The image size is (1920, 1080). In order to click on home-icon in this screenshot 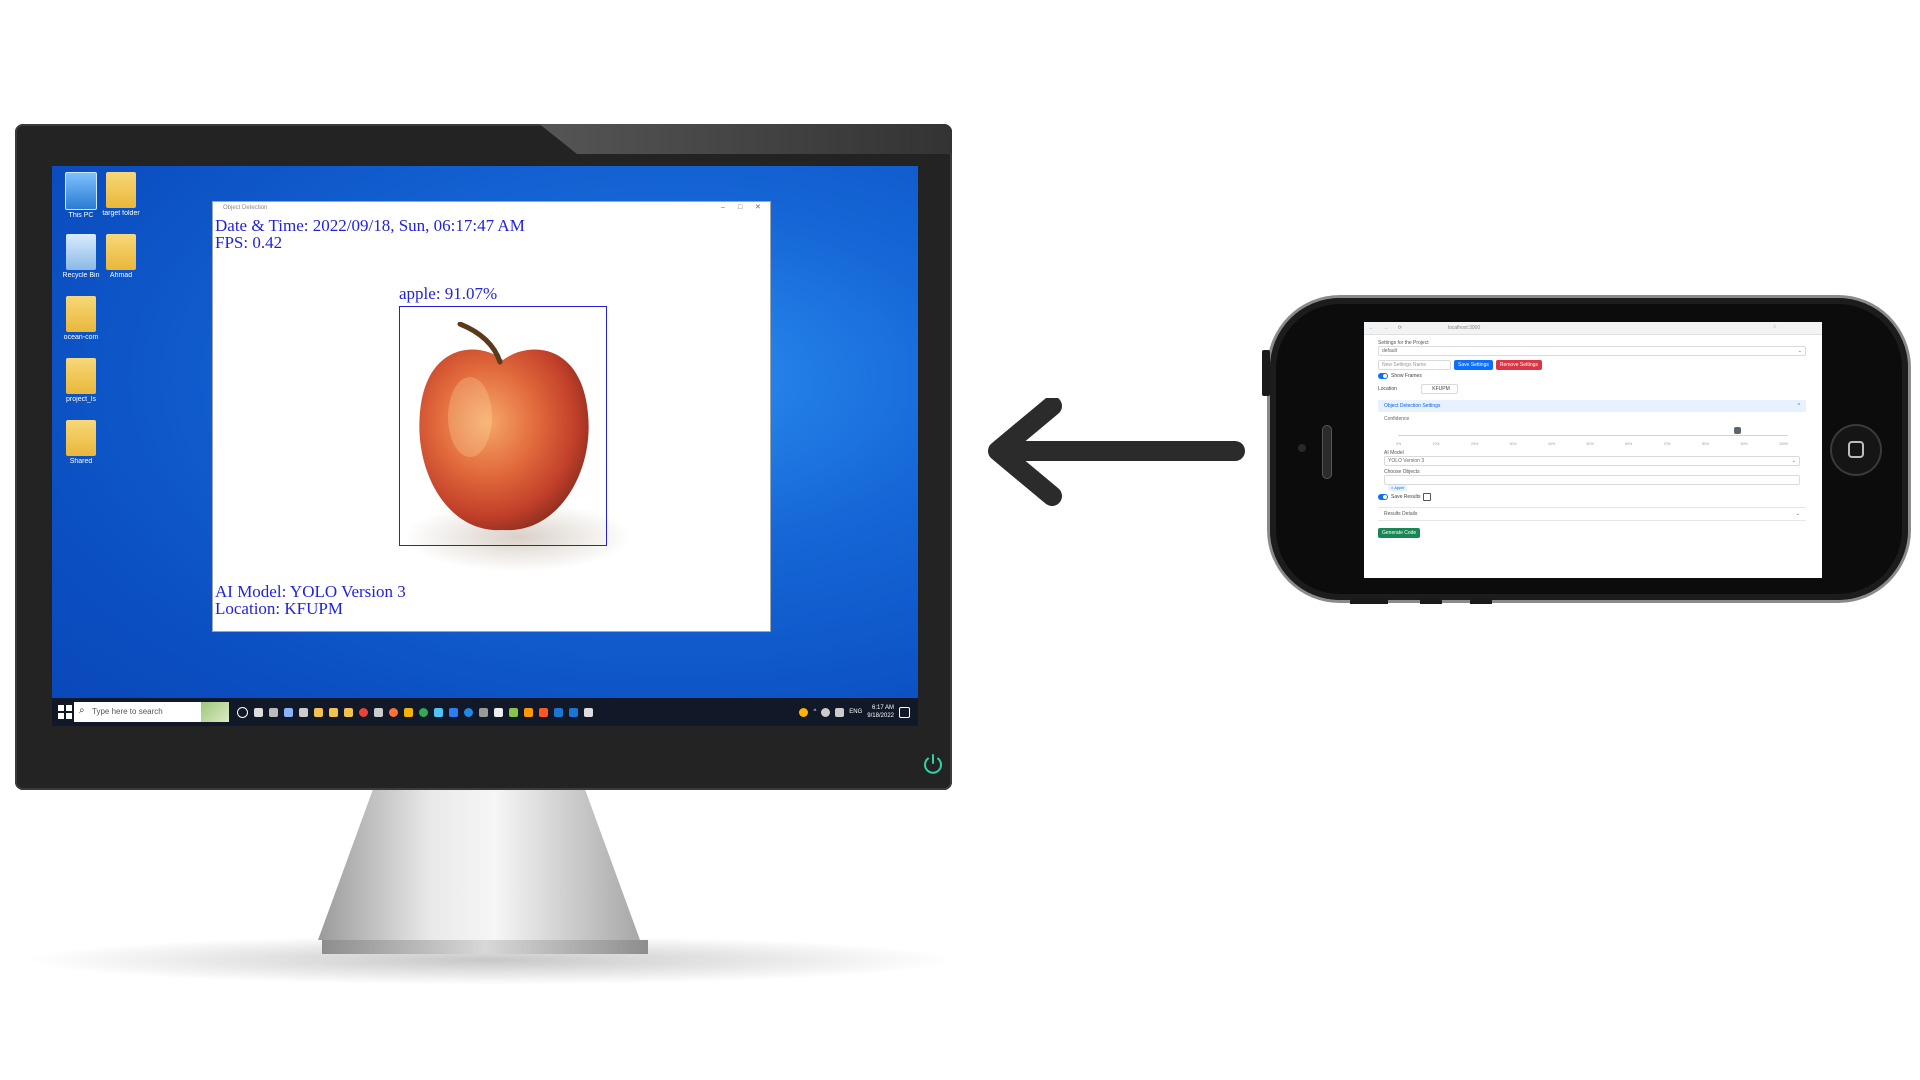, I will do `click(1856, 449)`.